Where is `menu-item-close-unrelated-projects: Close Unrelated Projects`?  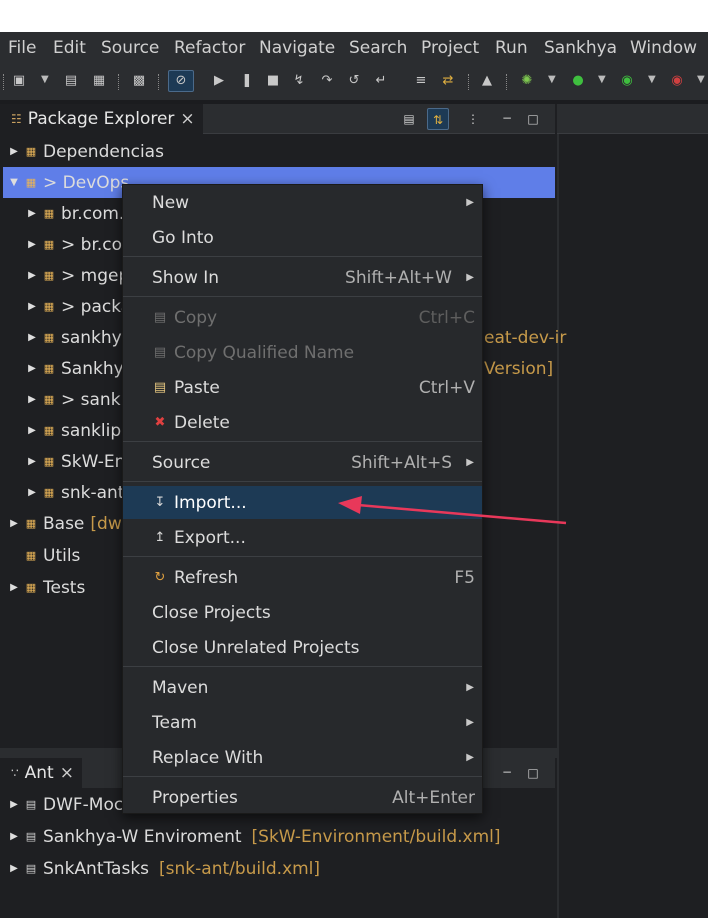 menu-item-close-unrelated-projects: Close Unrelated Projects is located at coordinates (302, 647).